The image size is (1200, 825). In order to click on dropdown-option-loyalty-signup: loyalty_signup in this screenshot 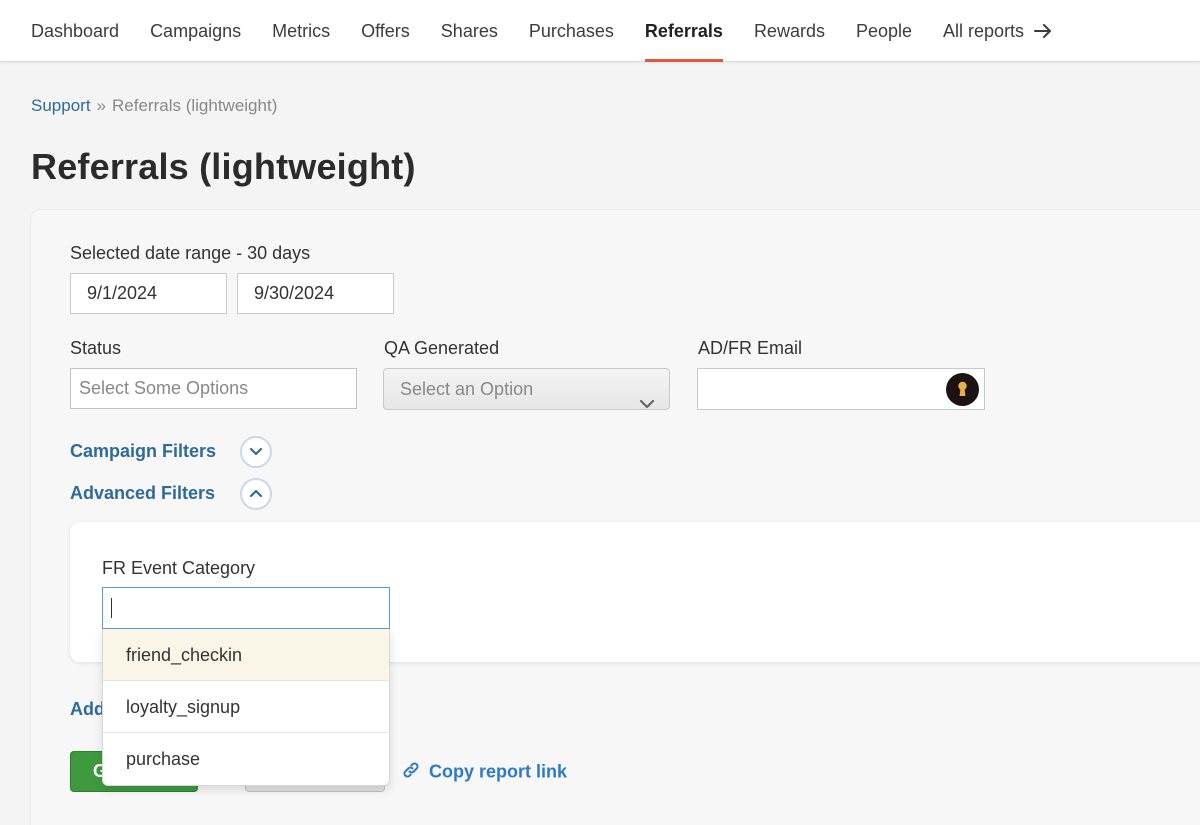, I will do `click(246, 707)`.